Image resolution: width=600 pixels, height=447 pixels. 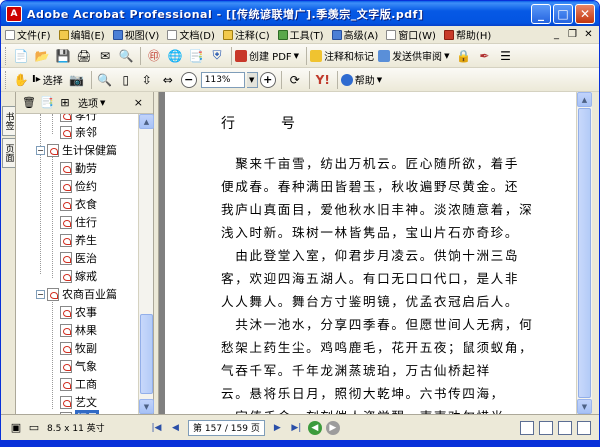 I want to click on file-icon, so click(x=10, y=34).